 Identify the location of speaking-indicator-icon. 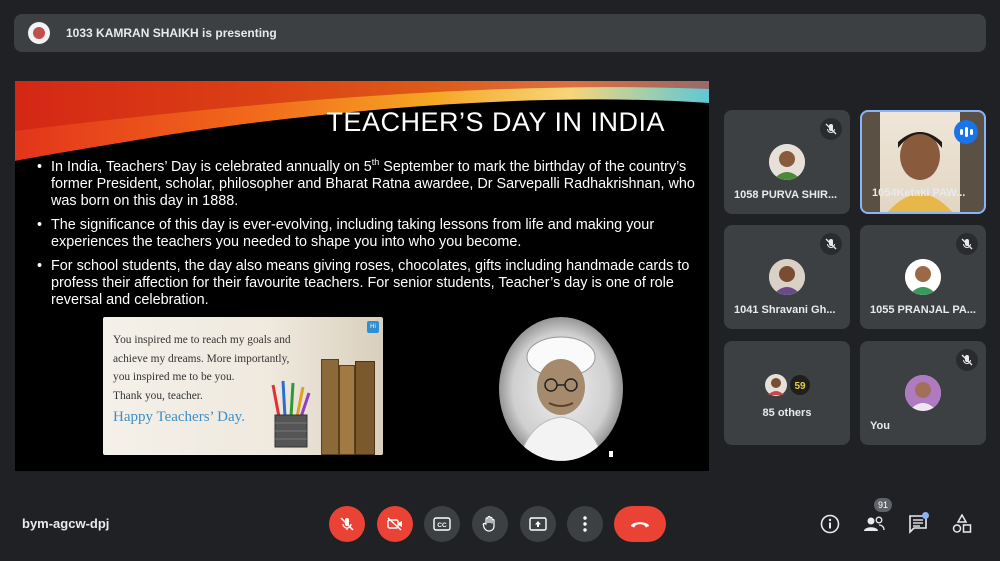
(966, 132).